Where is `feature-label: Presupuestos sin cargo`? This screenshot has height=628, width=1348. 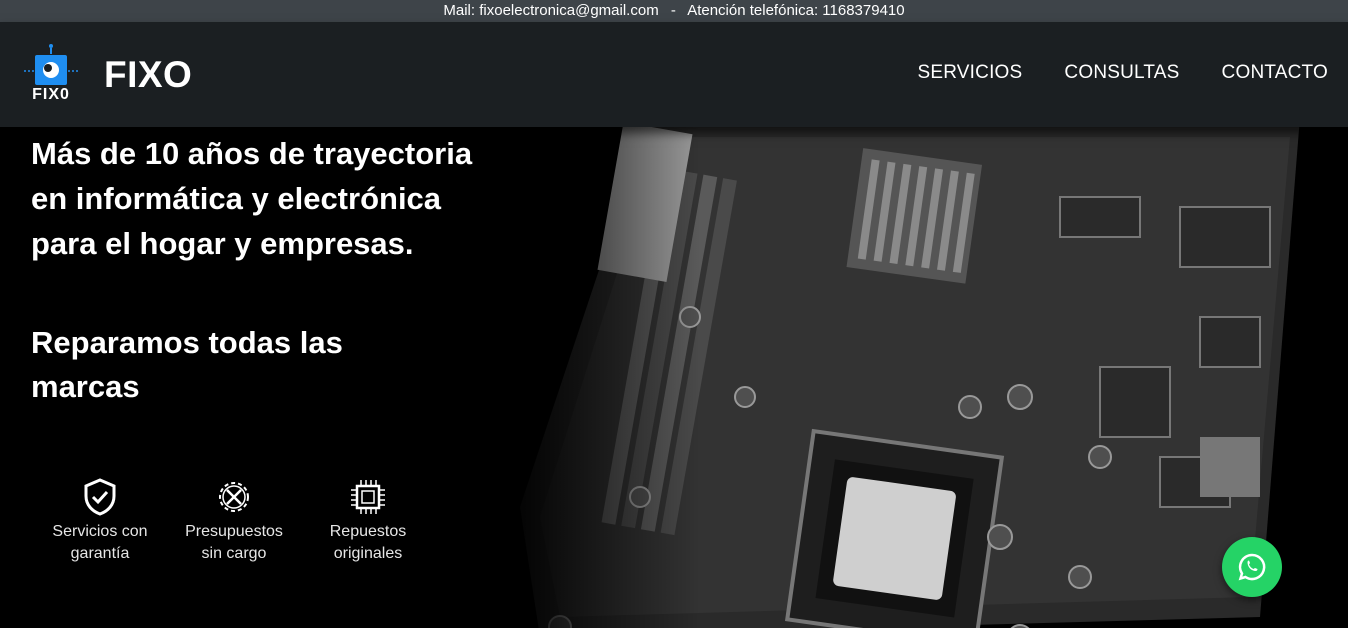
feature-label: Presupuestos sin cargo is located at coordinates (234, 542).